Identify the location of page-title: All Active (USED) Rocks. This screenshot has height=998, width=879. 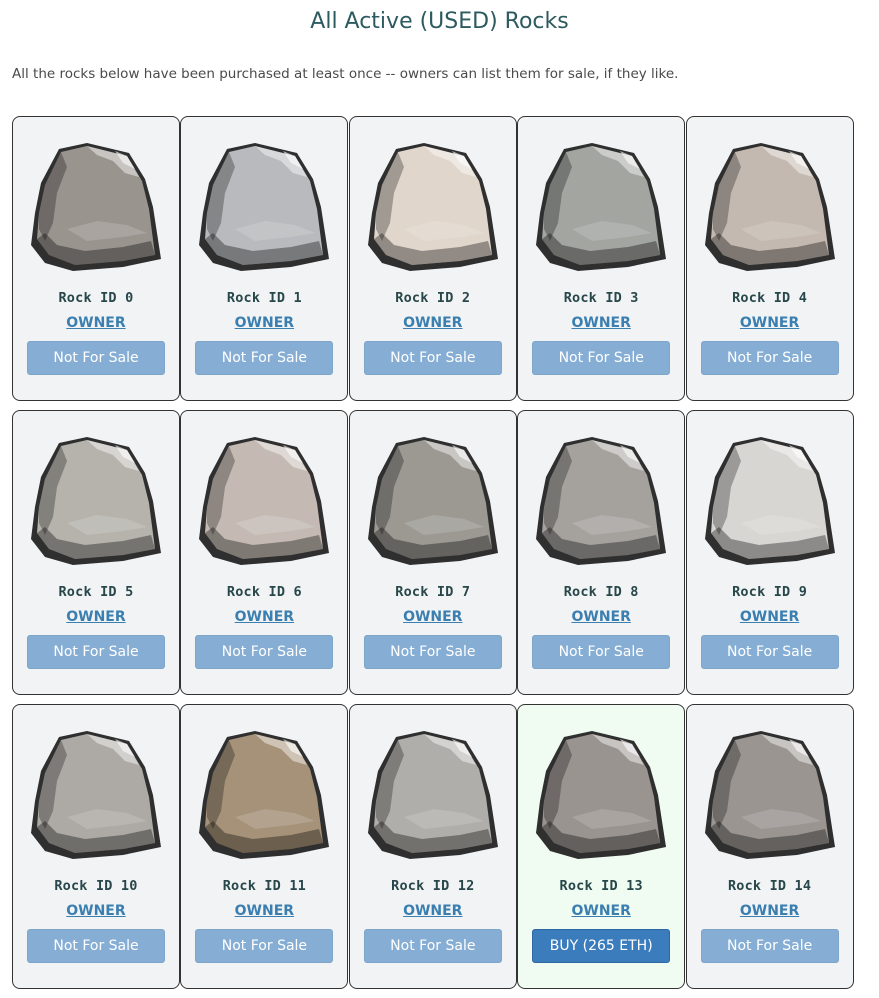
(439, 21).